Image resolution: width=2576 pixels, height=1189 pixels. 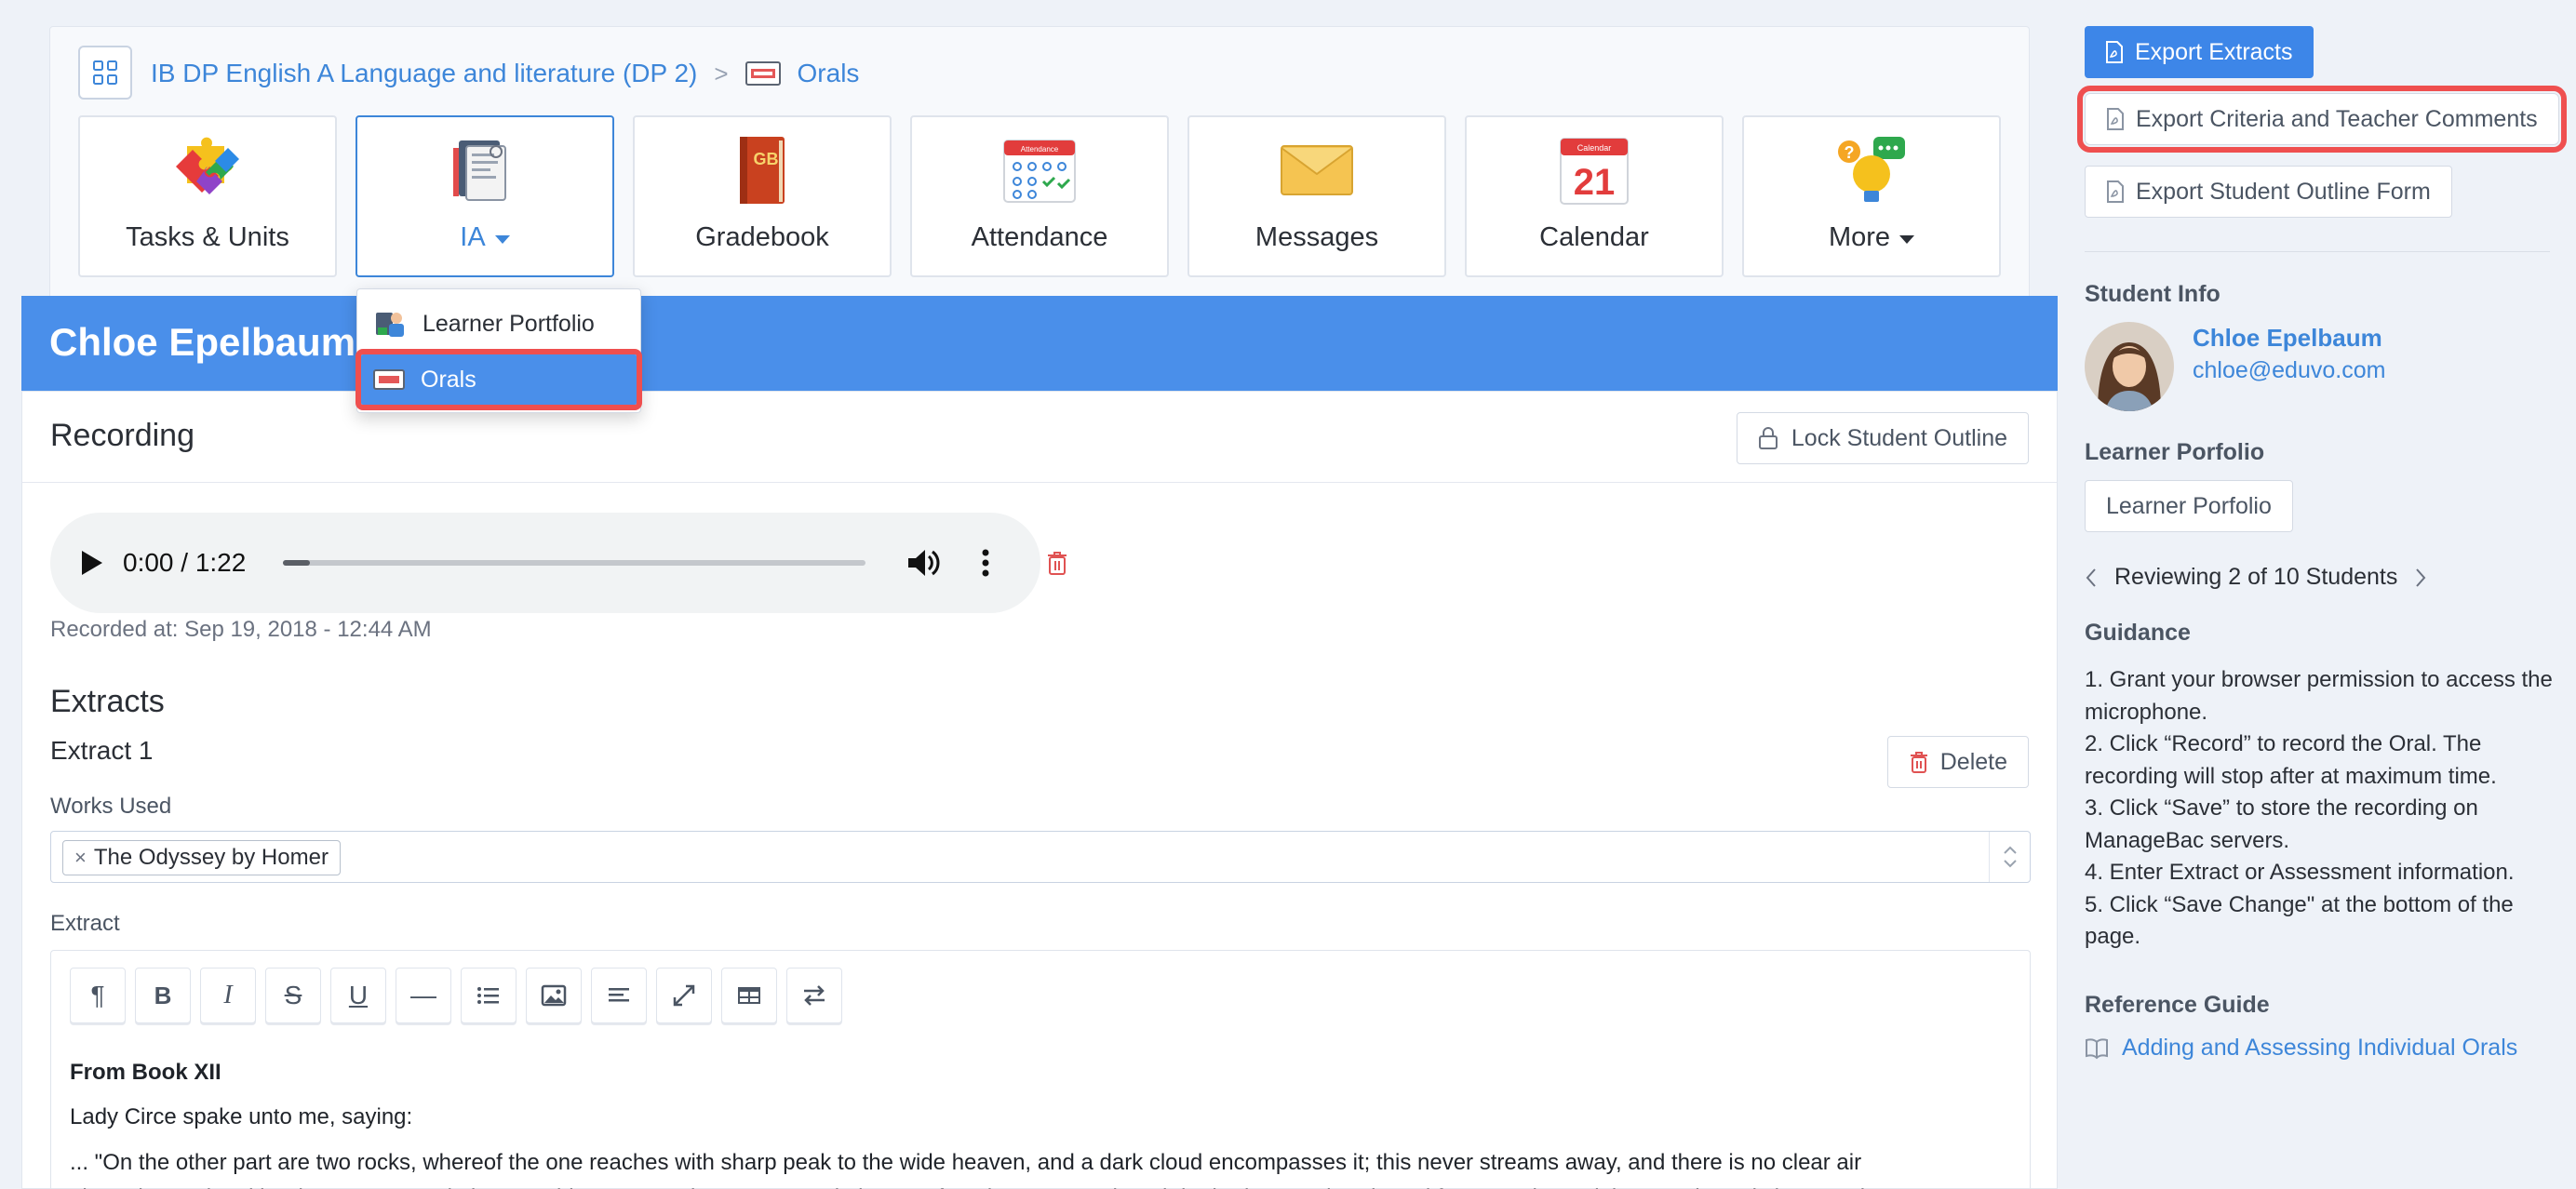 I want to click on caret-down-icon, so click(x=1907, y=239).